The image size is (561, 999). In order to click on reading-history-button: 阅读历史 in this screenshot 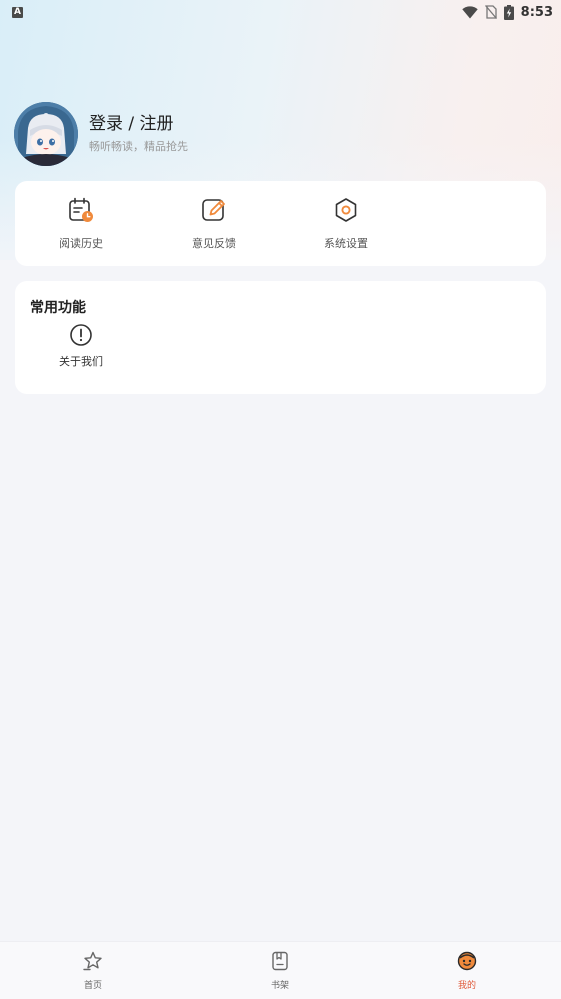, I will do `click(81, 223)`.